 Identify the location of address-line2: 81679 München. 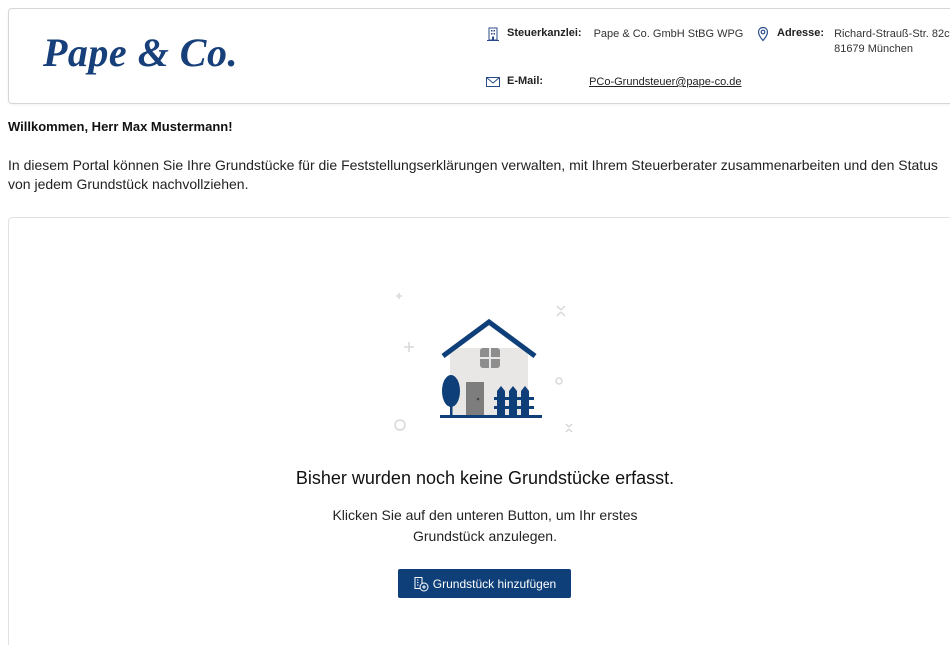
(873, 49).